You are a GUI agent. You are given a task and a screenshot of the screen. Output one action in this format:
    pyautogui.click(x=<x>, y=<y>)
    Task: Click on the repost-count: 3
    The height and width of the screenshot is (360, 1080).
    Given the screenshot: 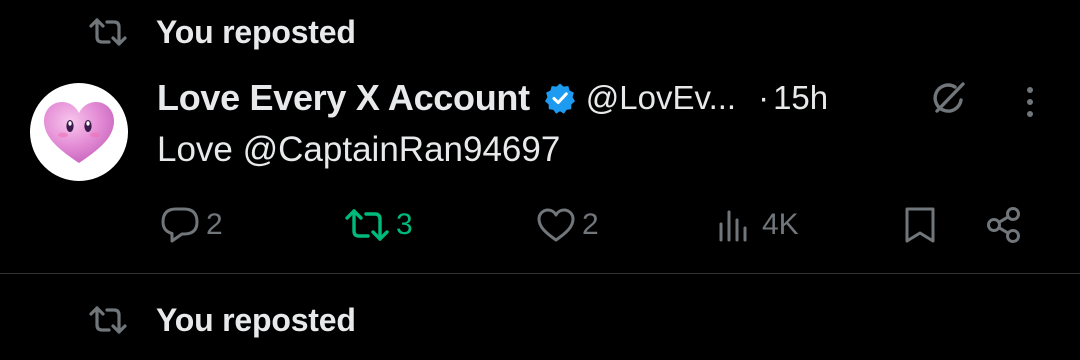 What is the action you would take?
    pyautogui.click(x=404, y=224)
    